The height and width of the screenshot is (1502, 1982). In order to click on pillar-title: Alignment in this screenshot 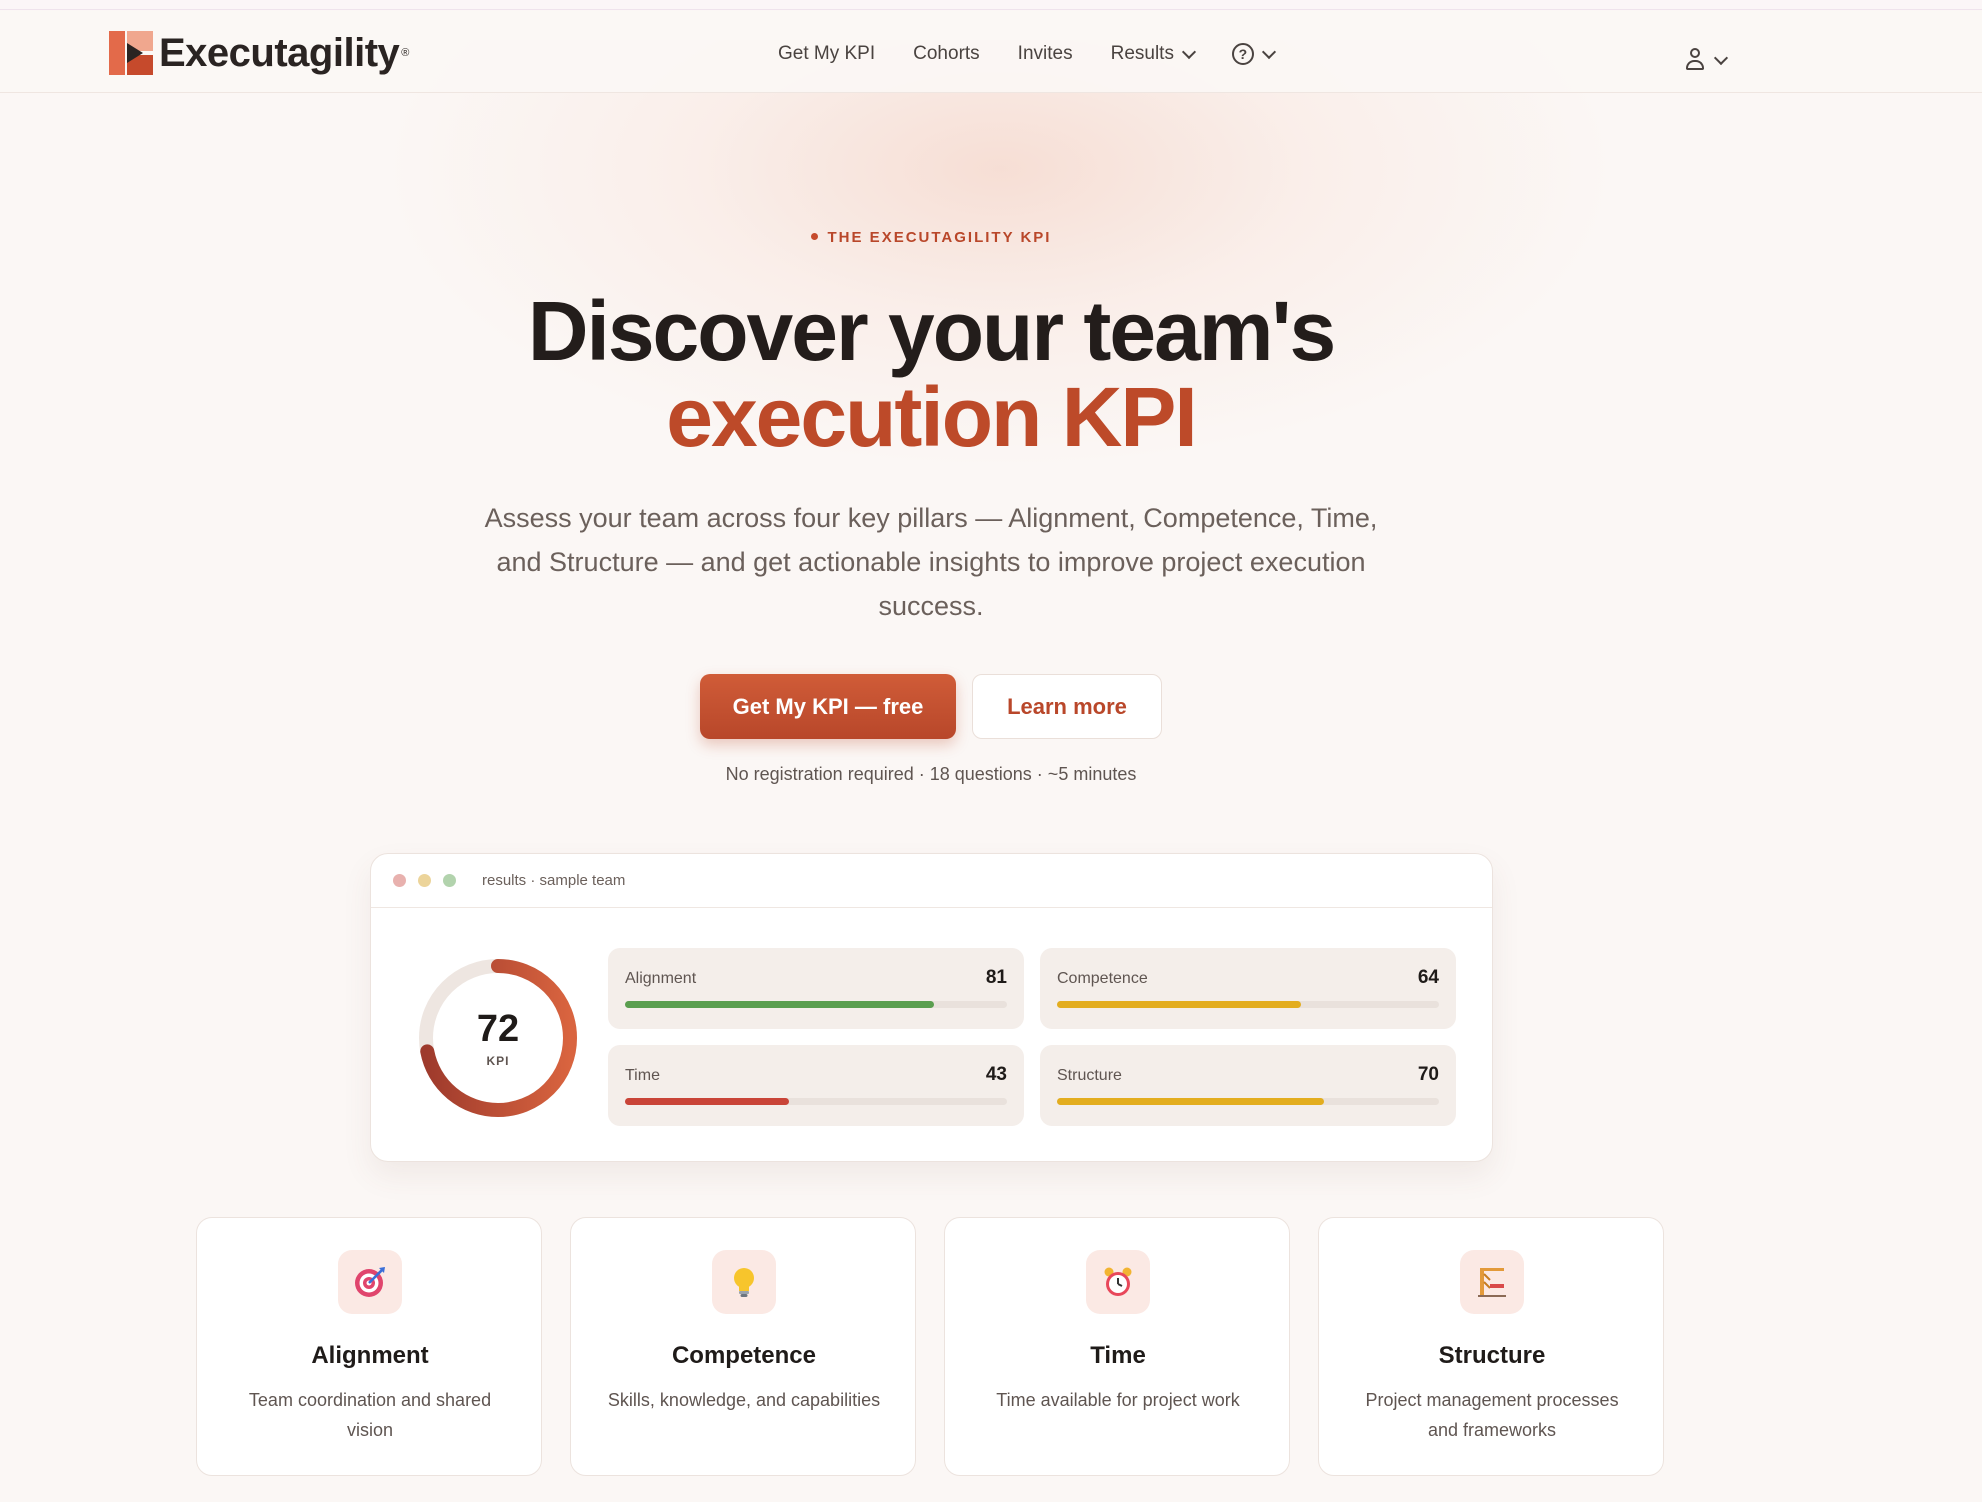, I will do `click(370, 1355)`.